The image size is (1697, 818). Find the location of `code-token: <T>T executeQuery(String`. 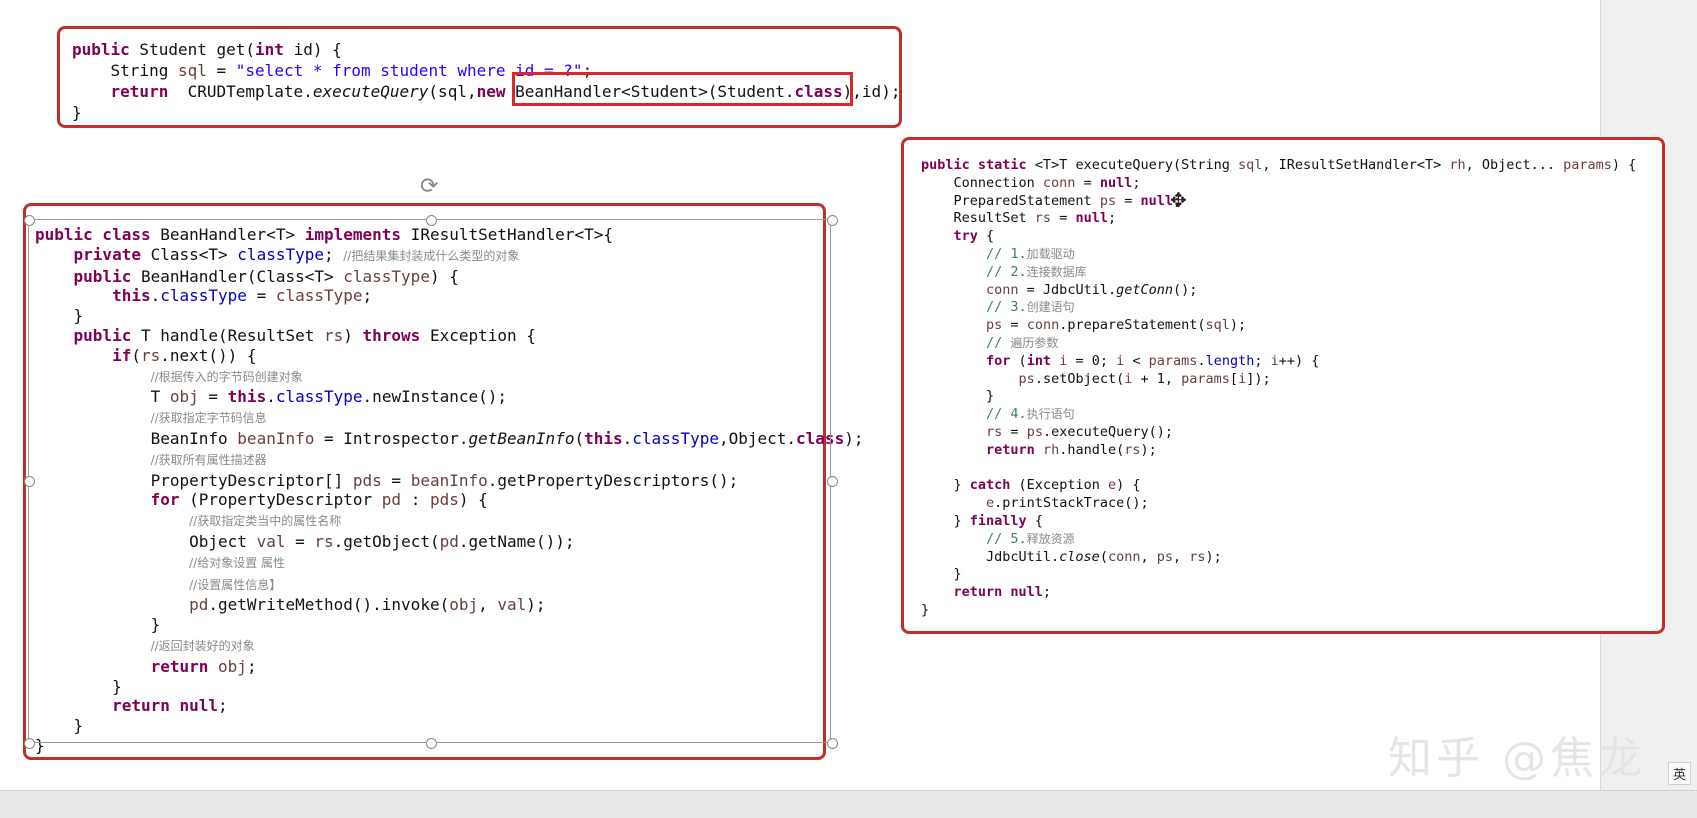

code-token: <T>T executeQuery(String is located at coordinates (1132, 165).